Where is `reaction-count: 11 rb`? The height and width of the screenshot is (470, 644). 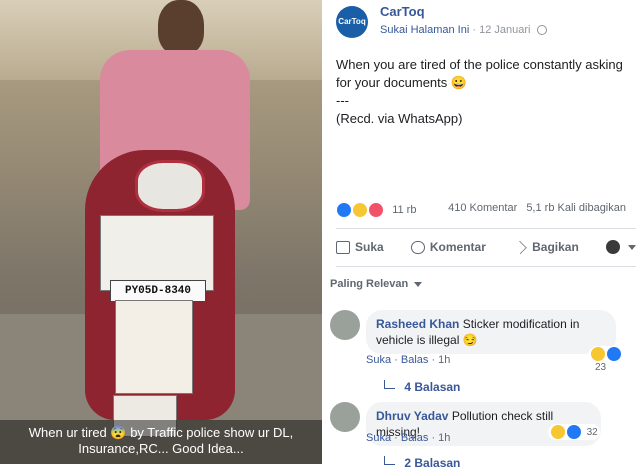
reaction-count: 11 rb is located at coordinates (404, 210).